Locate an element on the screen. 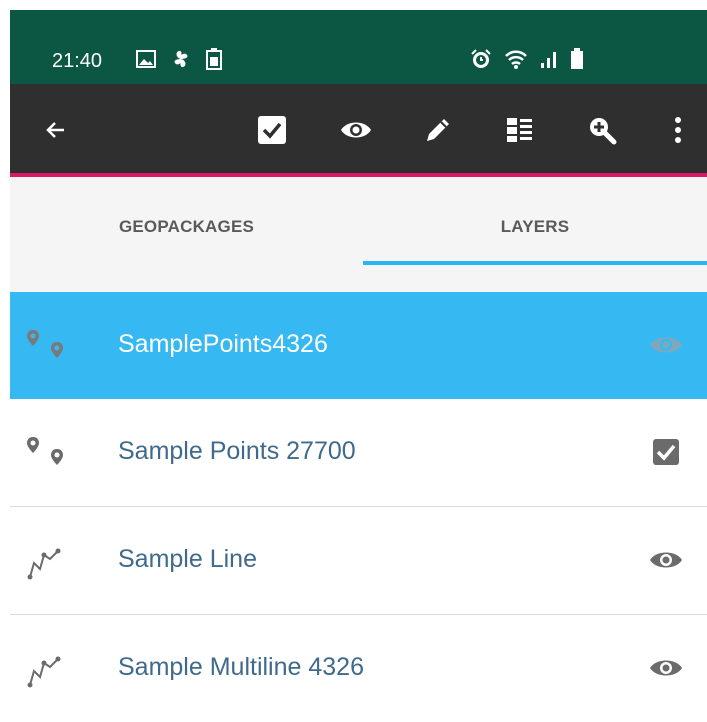 This screenshot has width=707, height=722. overflow-menu-button is located at coordinates (678, 130).